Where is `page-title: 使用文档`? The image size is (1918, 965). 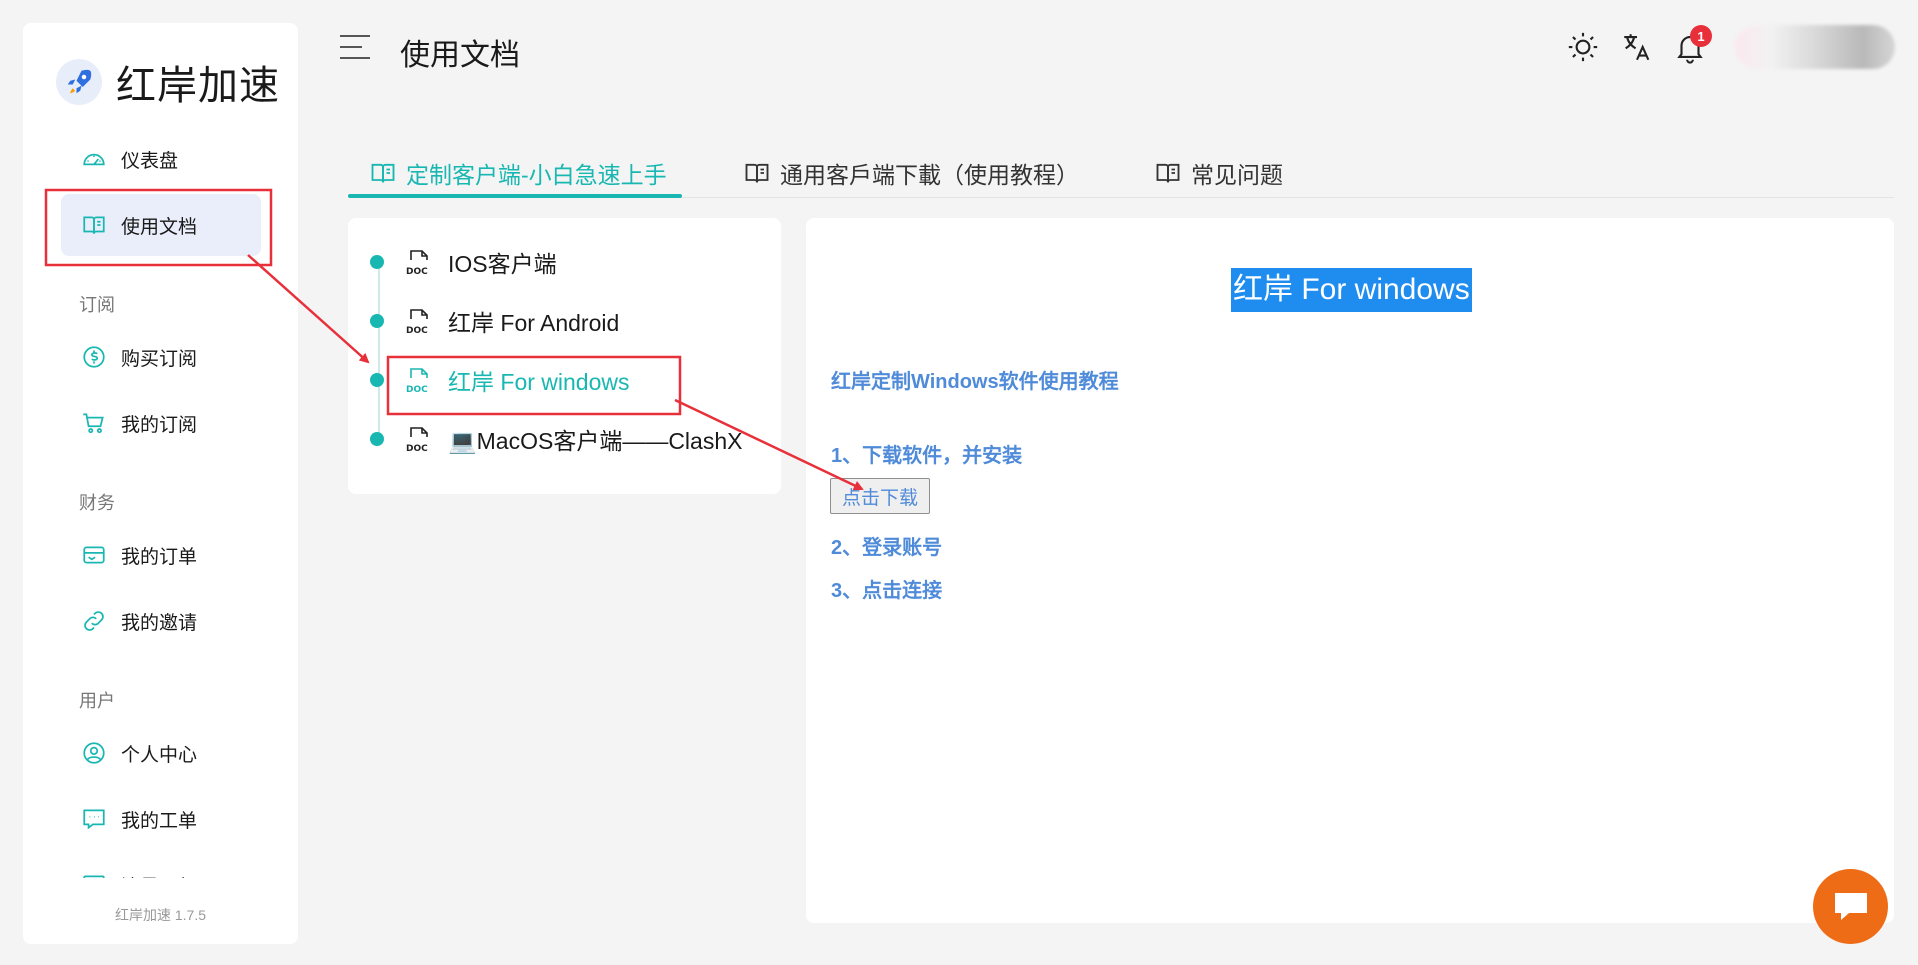 page-title: 使用文档 is located at coordinates (460, 55).